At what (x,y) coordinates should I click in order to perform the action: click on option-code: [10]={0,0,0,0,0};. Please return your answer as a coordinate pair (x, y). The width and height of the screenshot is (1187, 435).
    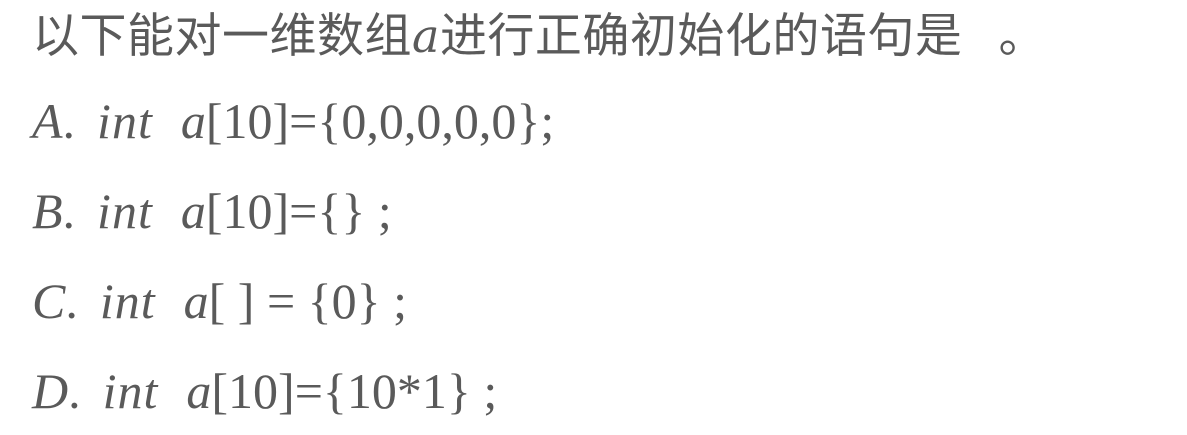
    Looking at the image, I should click on (380, 121).